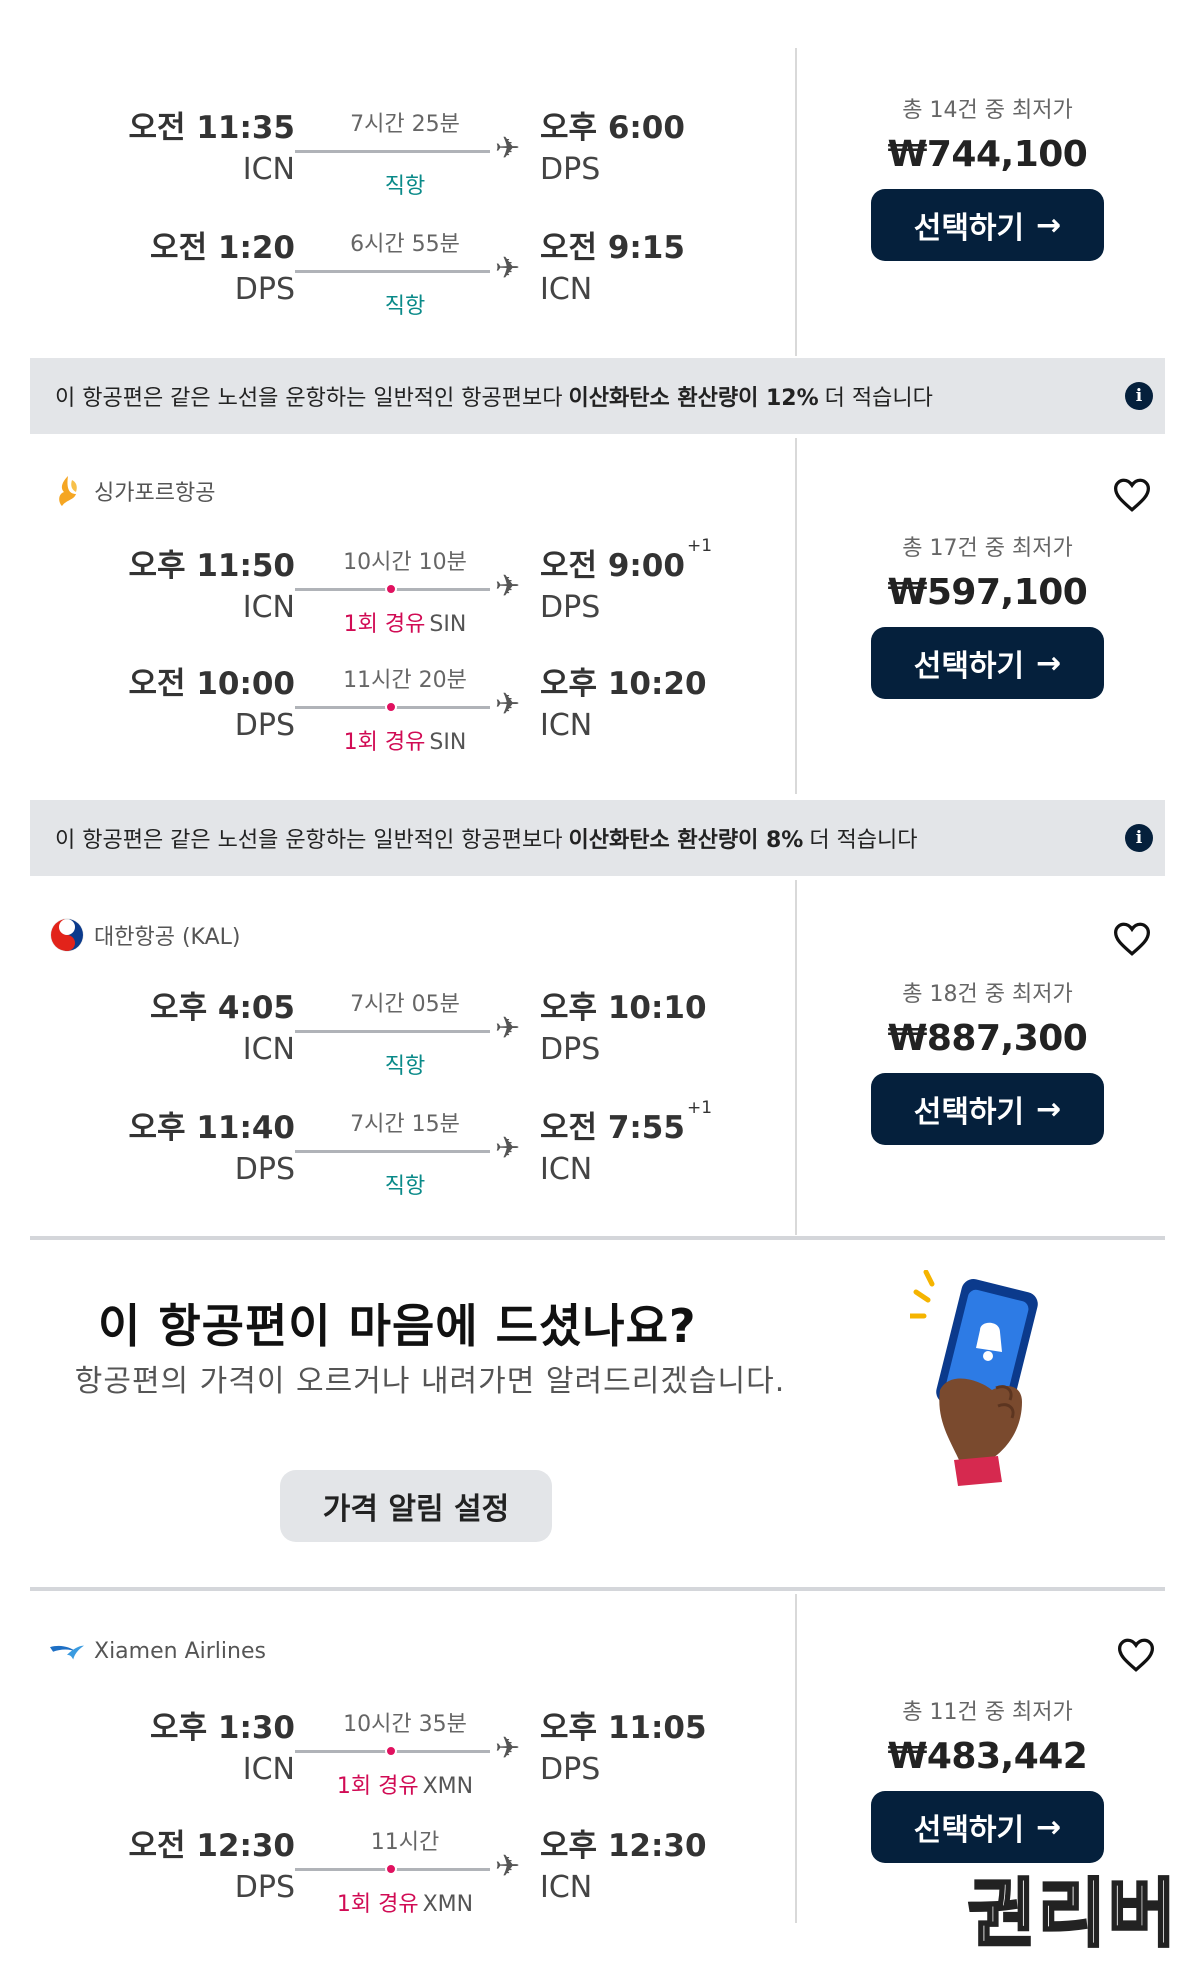  I want to click on price-panel: 총 17건 중 최저가 ₩597,100 선택하기 →, so click(987, 614).